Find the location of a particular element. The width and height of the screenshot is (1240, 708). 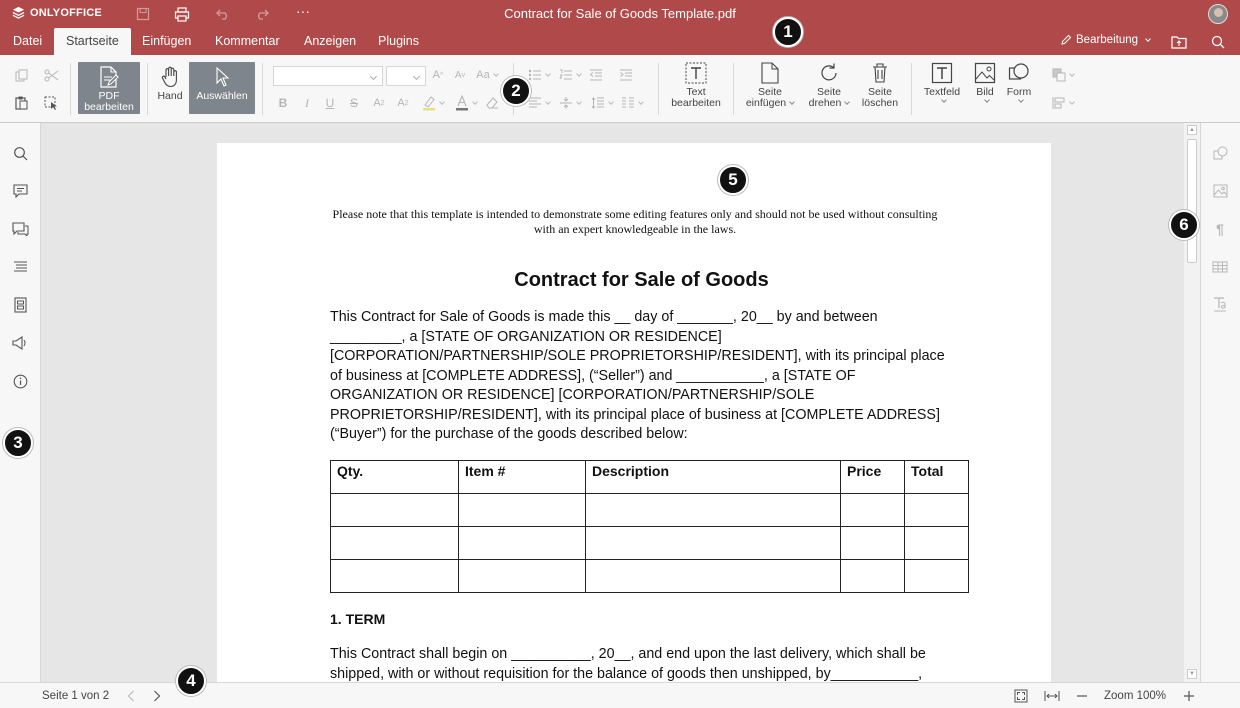

zoom-out-icon is located at coordinates (1082, 696).